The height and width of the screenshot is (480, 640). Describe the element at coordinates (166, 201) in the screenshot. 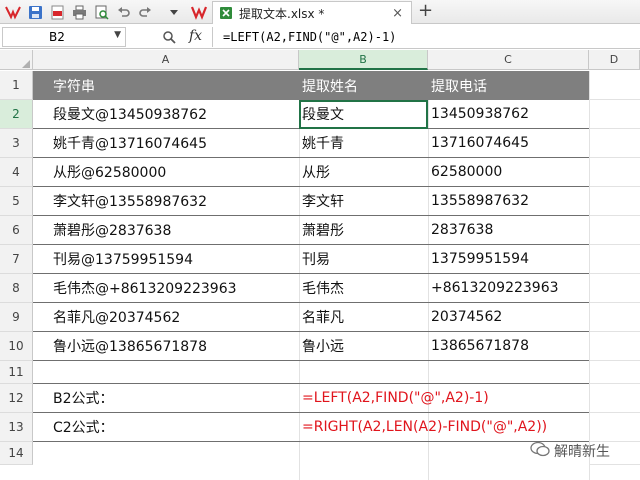

I see `table-cell: 李文轩@13558987632` at that location.